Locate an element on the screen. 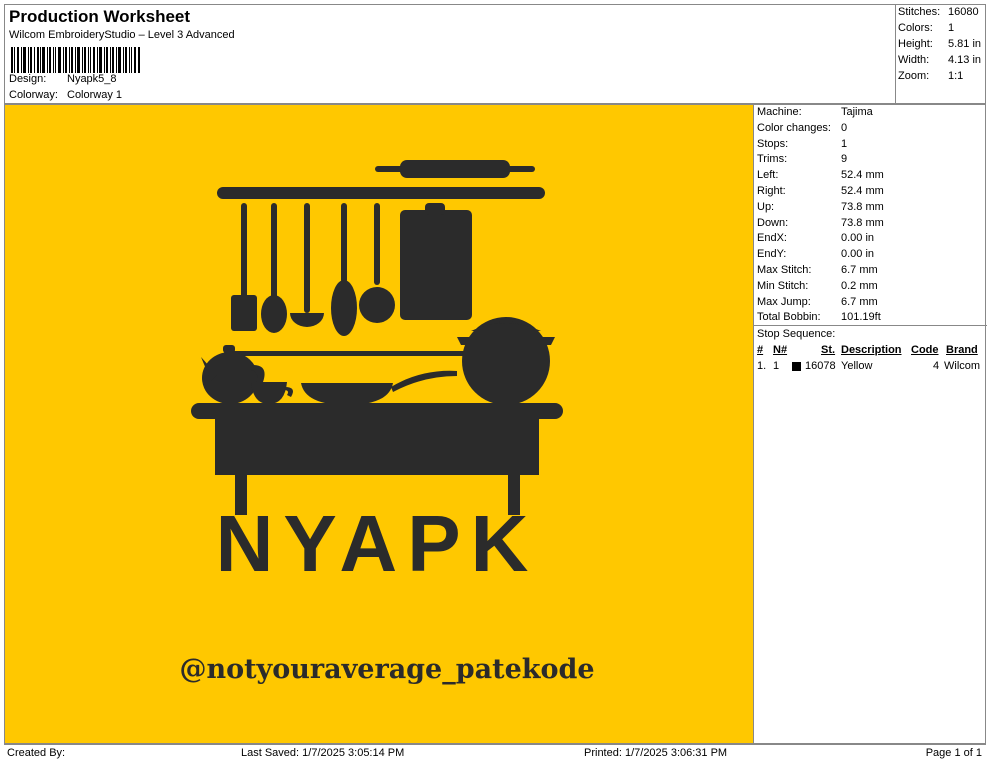 This screenshot has width=990, height=762. width-label: Width: is located at coordinates (914, 60).